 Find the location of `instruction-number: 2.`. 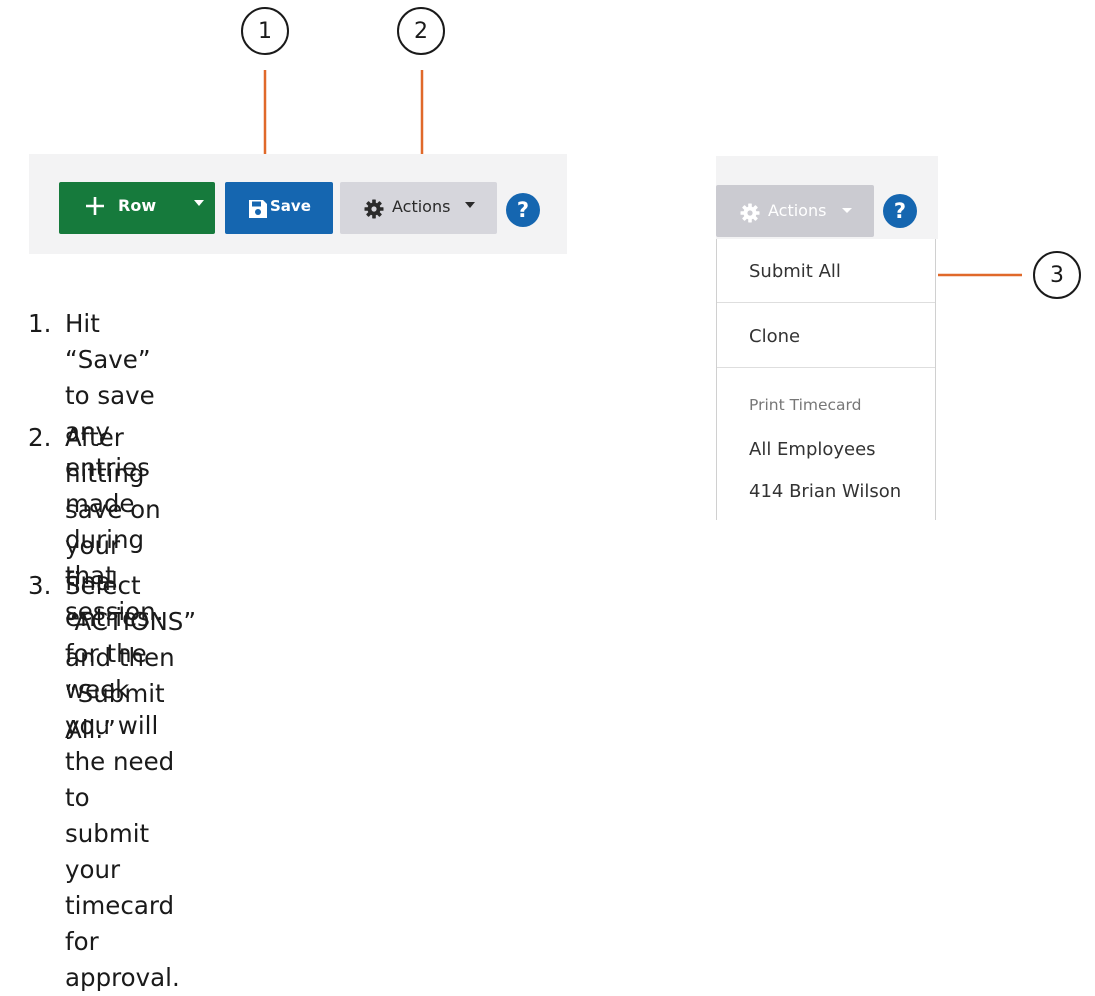

instruction-number: 2. is located at coordinates (40, 437).